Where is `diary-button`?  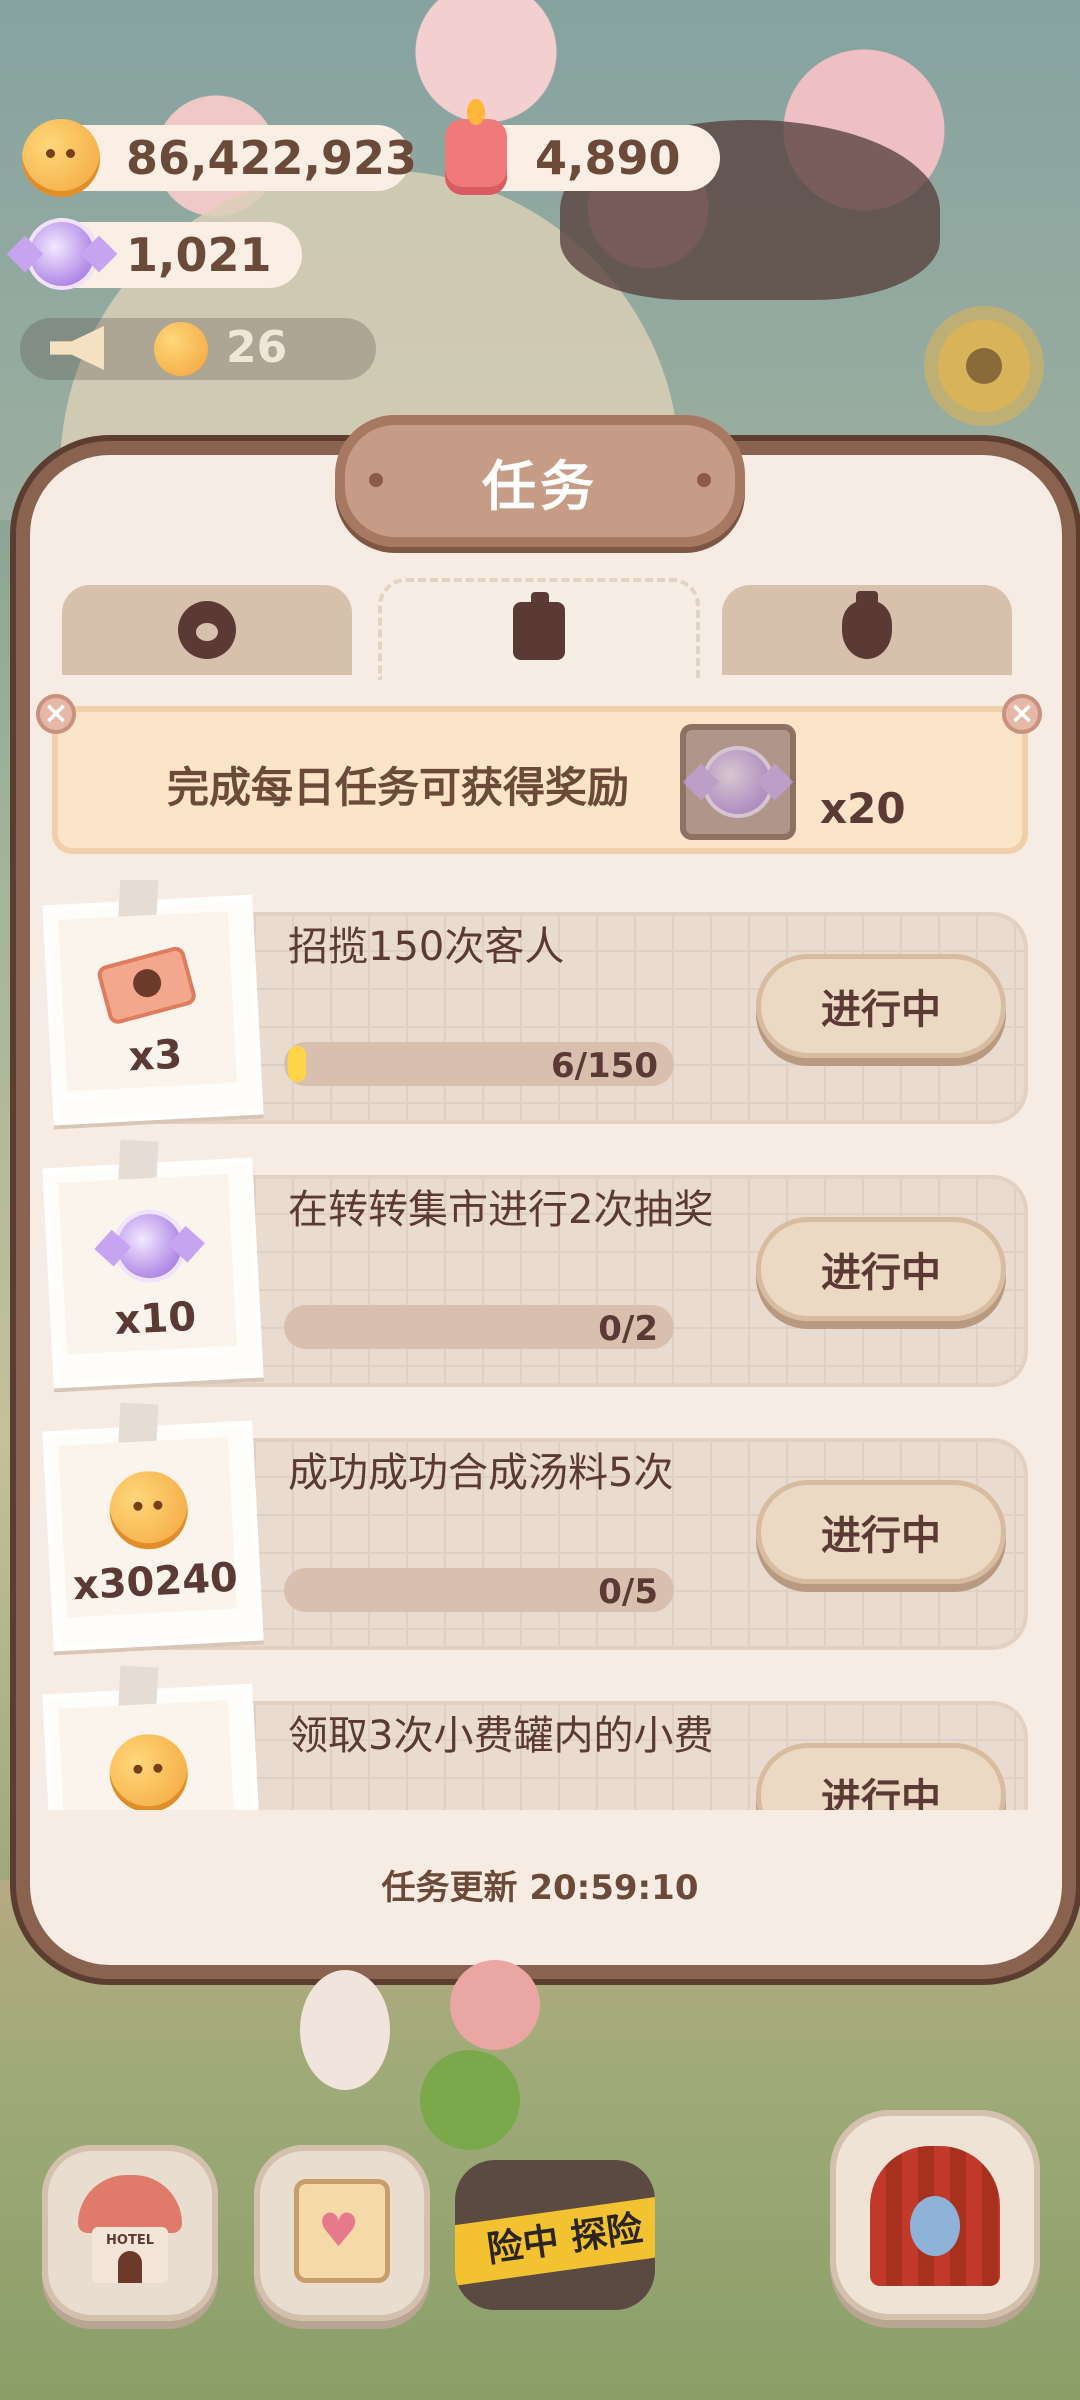
diary-button is located at coordinates (342, 2233).